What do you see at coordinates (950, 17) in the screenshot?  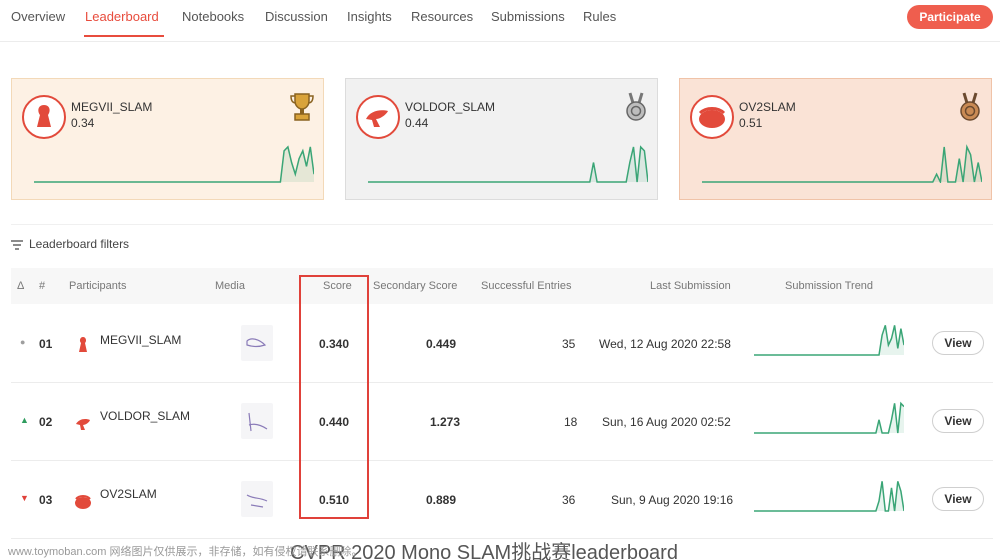 I see `participate-button: Participate` at bounding box center [950, 17].